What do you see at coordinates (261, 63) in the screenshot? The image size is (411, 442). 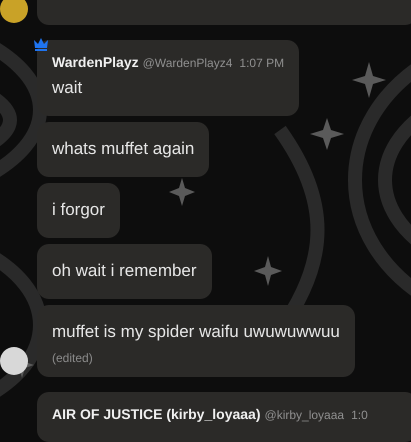 I see `timestamp: 1:07 PM` at bounding box center [261, 63].